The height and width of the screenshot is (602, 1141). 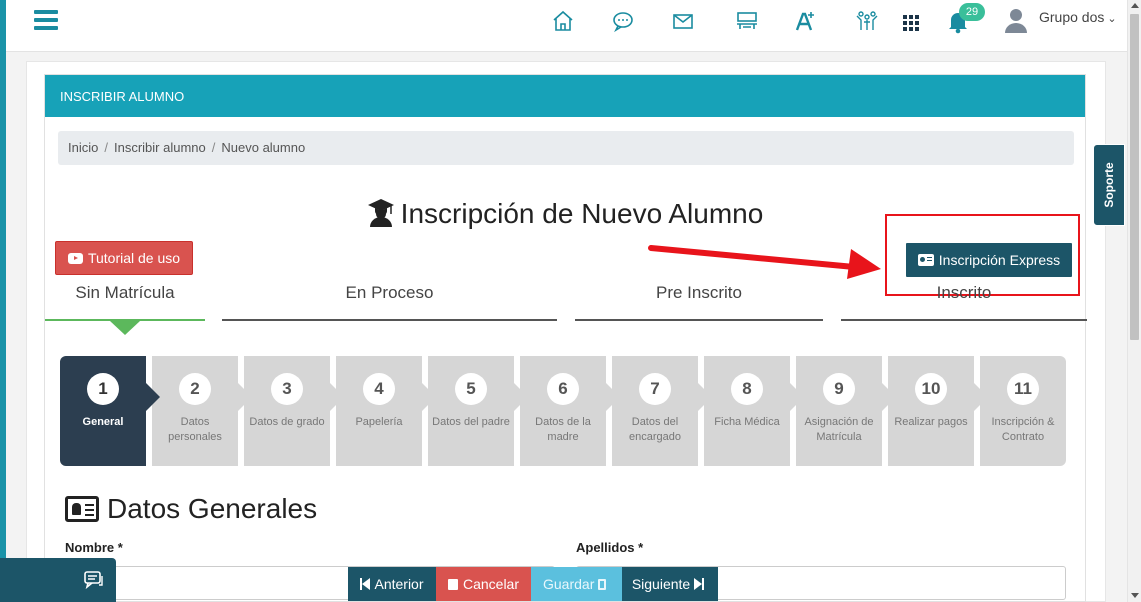 I want to click on save-button: Guardar, so click(x=576, y=584).